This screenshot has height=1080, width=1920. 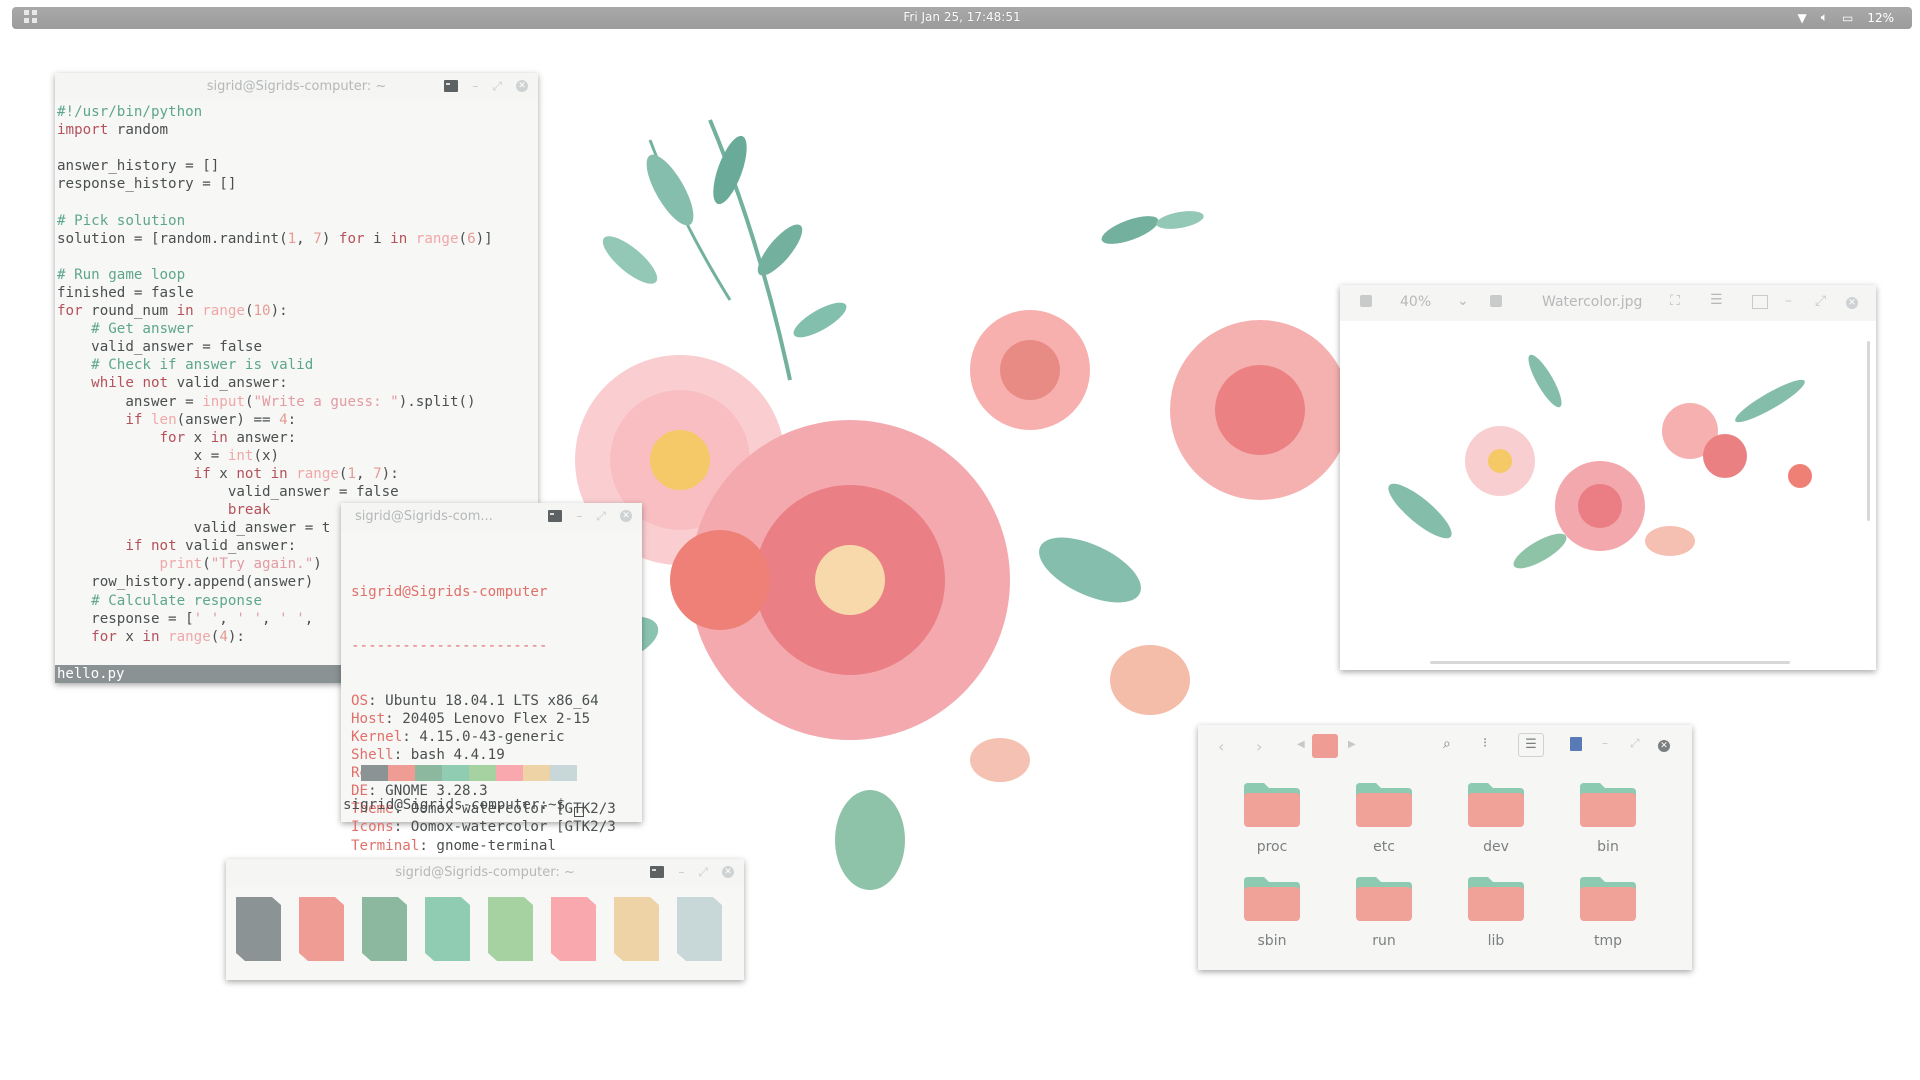 I want to click on folder-item: lib, so click(x=1496, y=912).